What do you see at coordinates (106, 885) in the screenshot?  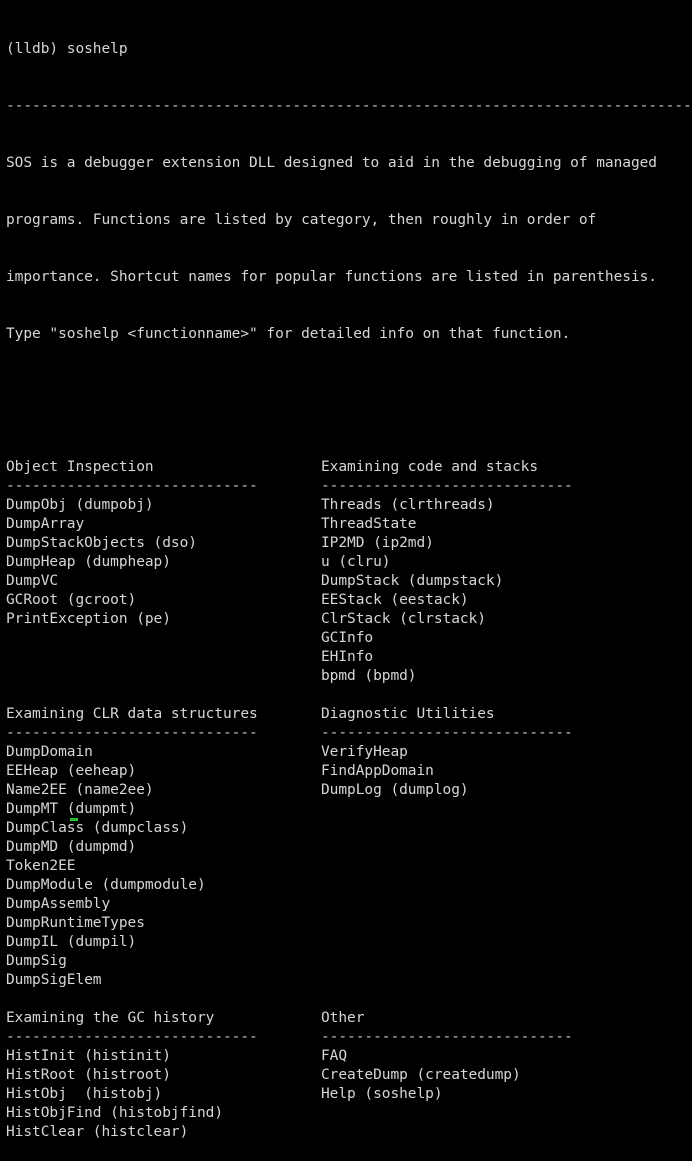 I see `command-item: DumpModule (dumpmodule)` at bounding box center [106, 885].